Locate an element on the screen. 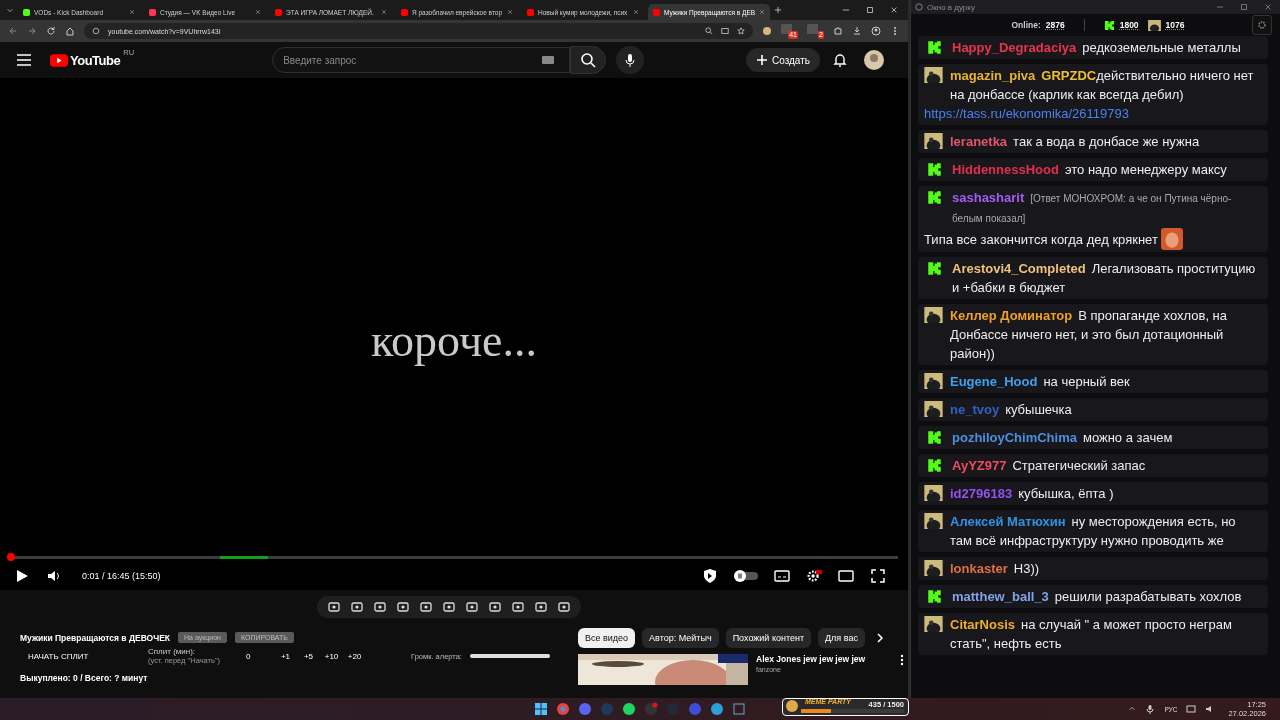 The width and height of the screenshot is (1280, 720). fullscreen-icon is located at coordinates (878, 576).